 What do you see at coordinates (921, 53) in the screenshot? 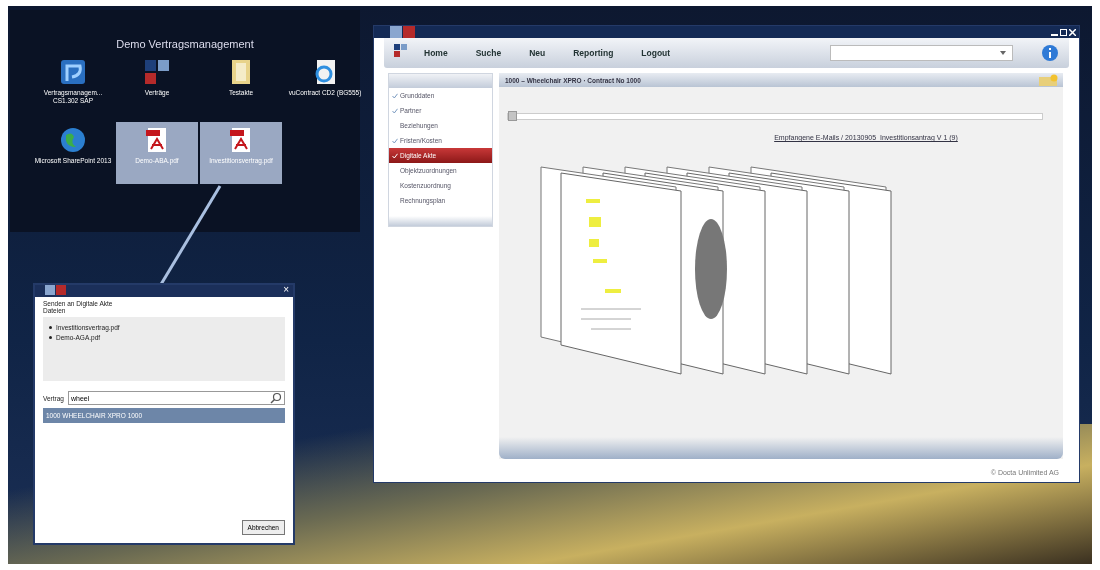
I see `search-field` at bounding box center [921, 53].